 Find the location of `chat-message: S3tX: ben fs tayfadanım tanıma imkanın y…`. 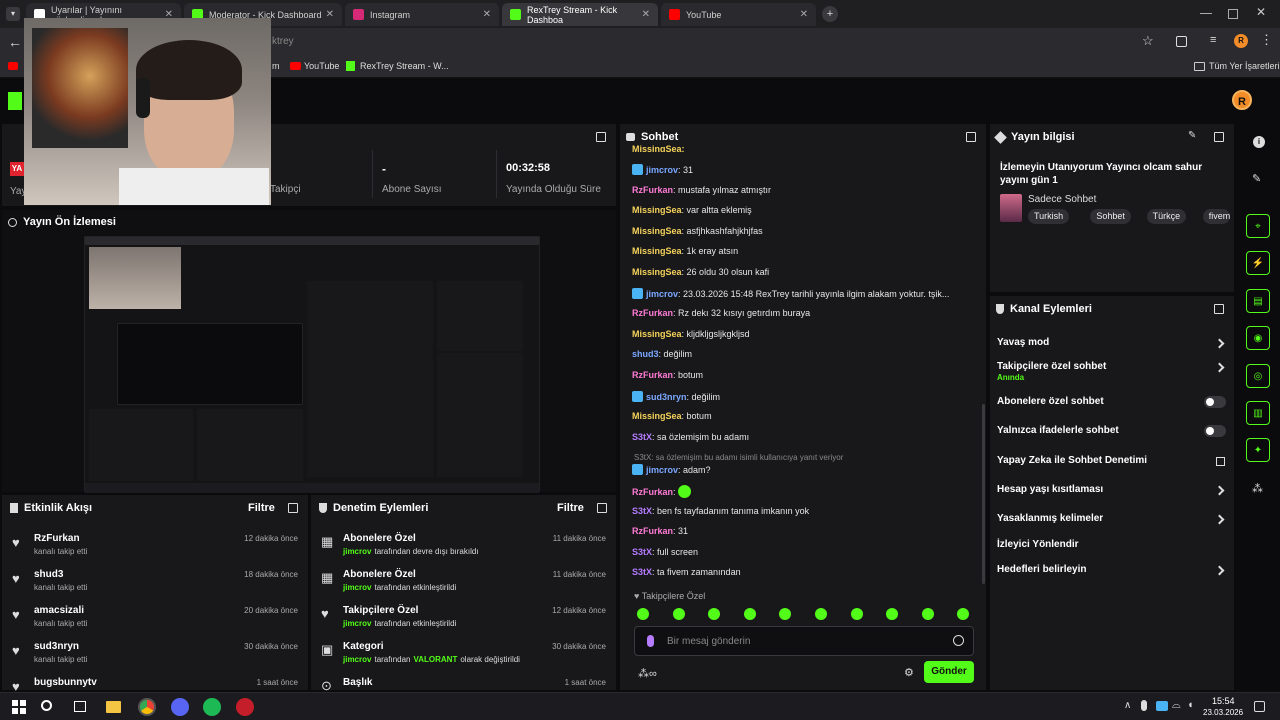

chat-message: S3tX: ben fs tayfadanım tanıma imkanın y… is located at coordinates (720, 511).